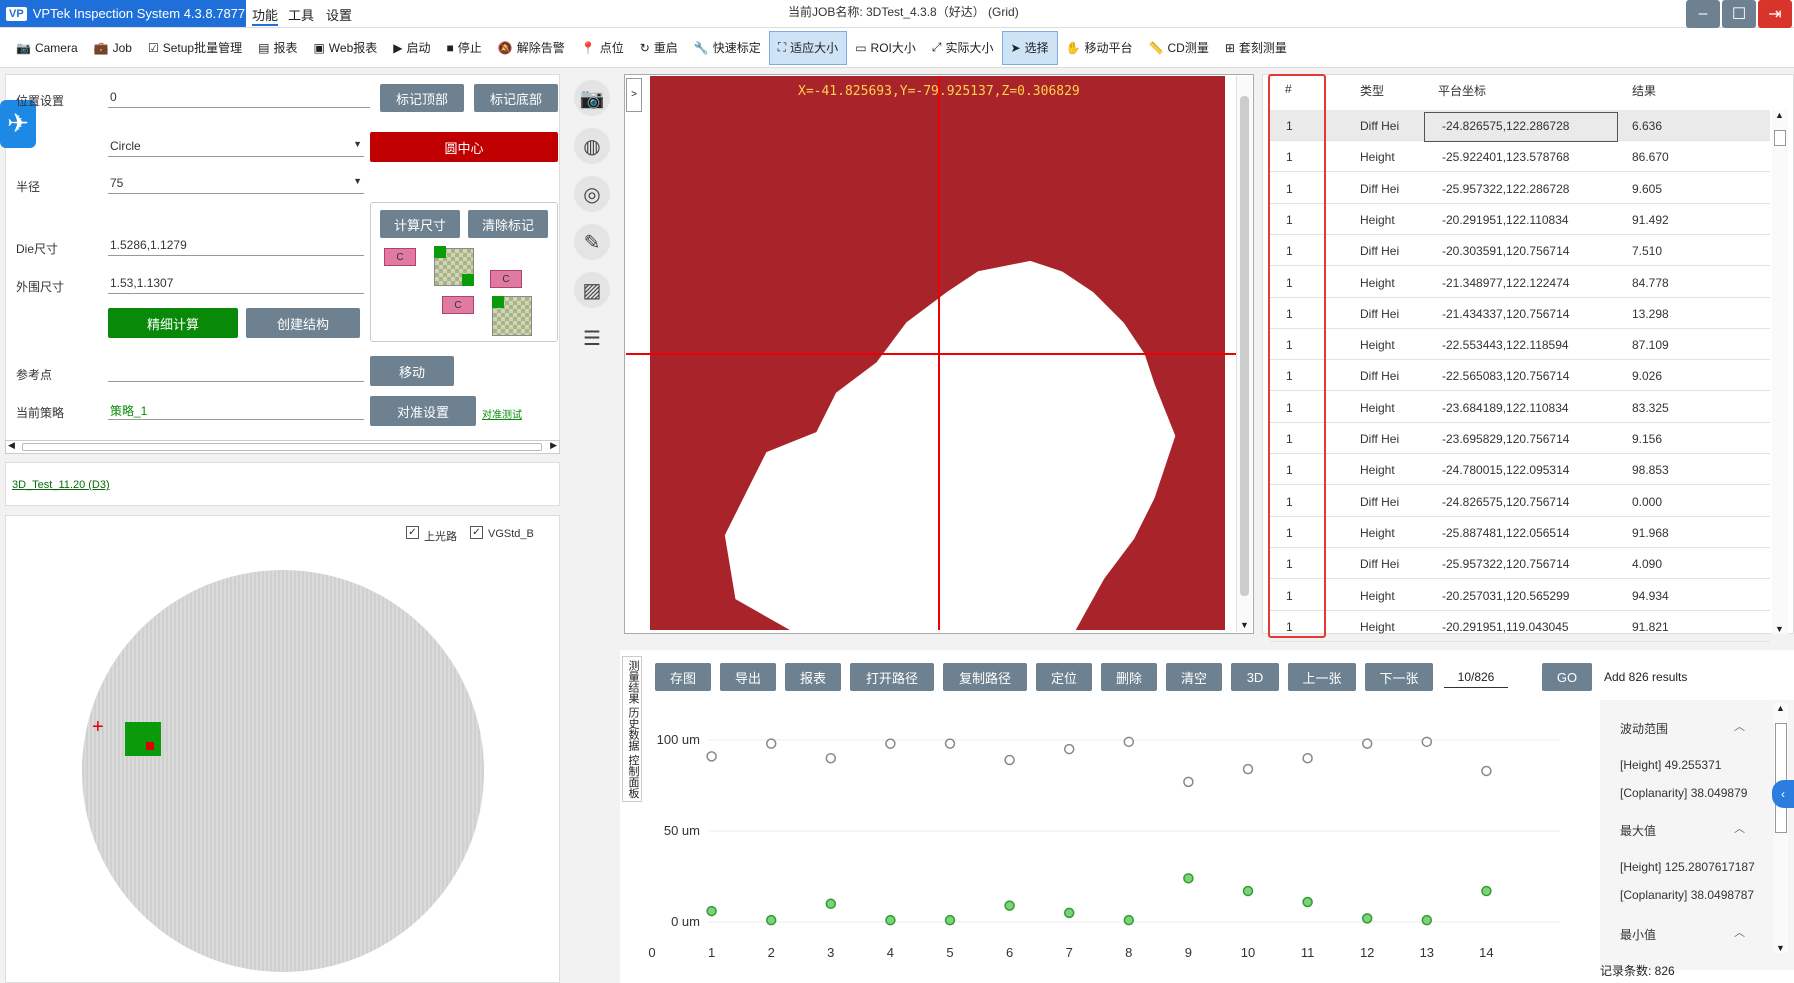  What do you see at coordinates (345, 48) in the screenshot?
I see `web-report-button: ▣ Web报表` at bounding box center [345, 48].